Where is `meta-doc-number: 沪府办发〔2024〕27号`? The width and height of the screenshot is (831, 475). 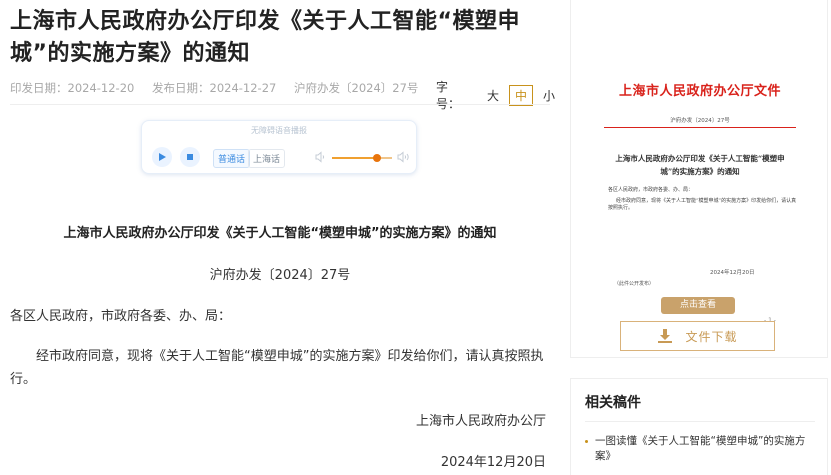 meta-doc-number: 沪府办发〔2024〕27号 is located at coordinates (356, 88).